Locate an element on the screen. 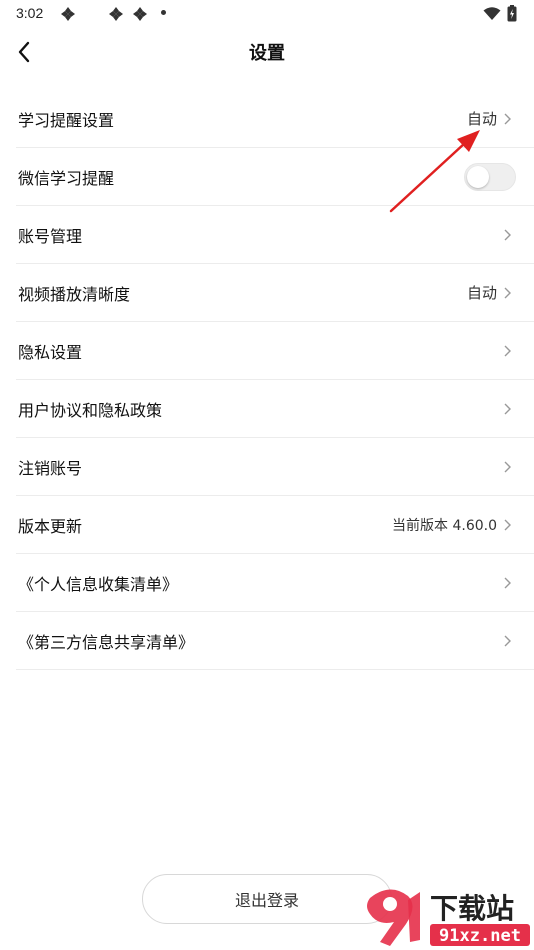 This screenshot has height=950, width=534. watermark-brand: 下载站 is located at coordinates (472, 908).